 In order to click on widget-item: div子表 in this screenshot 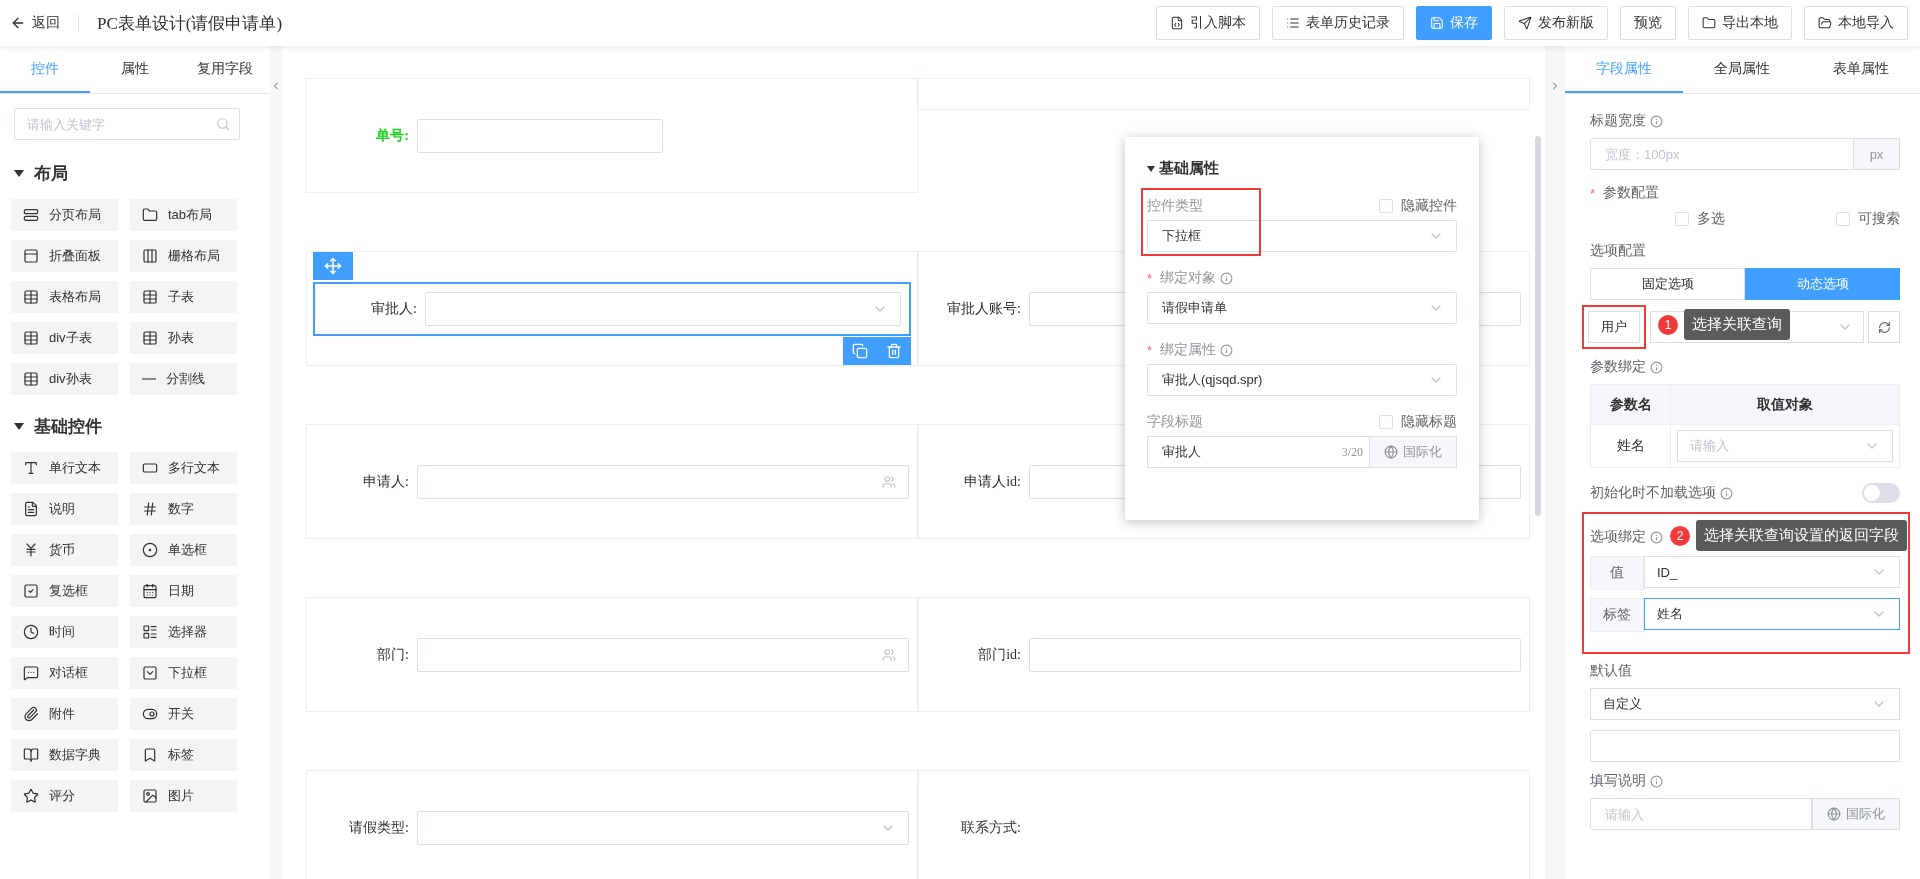, I will do `click(64, 338)`.